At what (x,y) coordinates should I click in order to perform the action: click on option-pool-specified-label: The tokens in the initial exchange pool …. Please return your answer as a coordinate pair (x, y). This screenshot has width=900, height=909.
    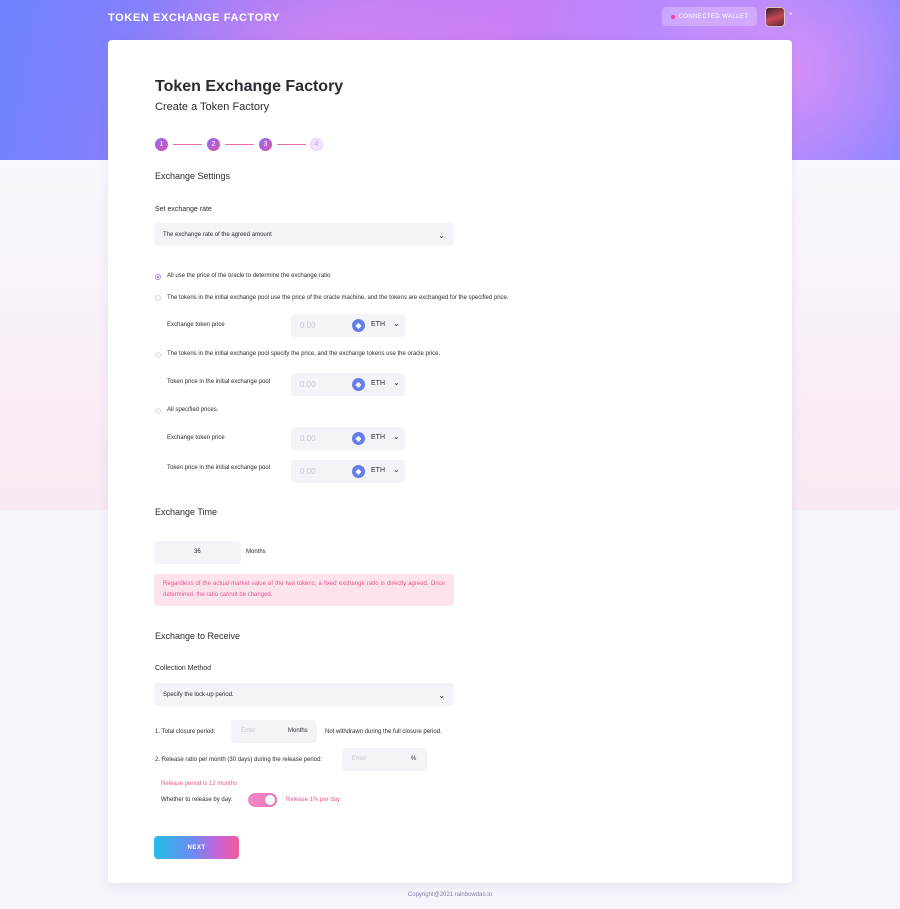
    Looking at the image, I should click on (304, 354).